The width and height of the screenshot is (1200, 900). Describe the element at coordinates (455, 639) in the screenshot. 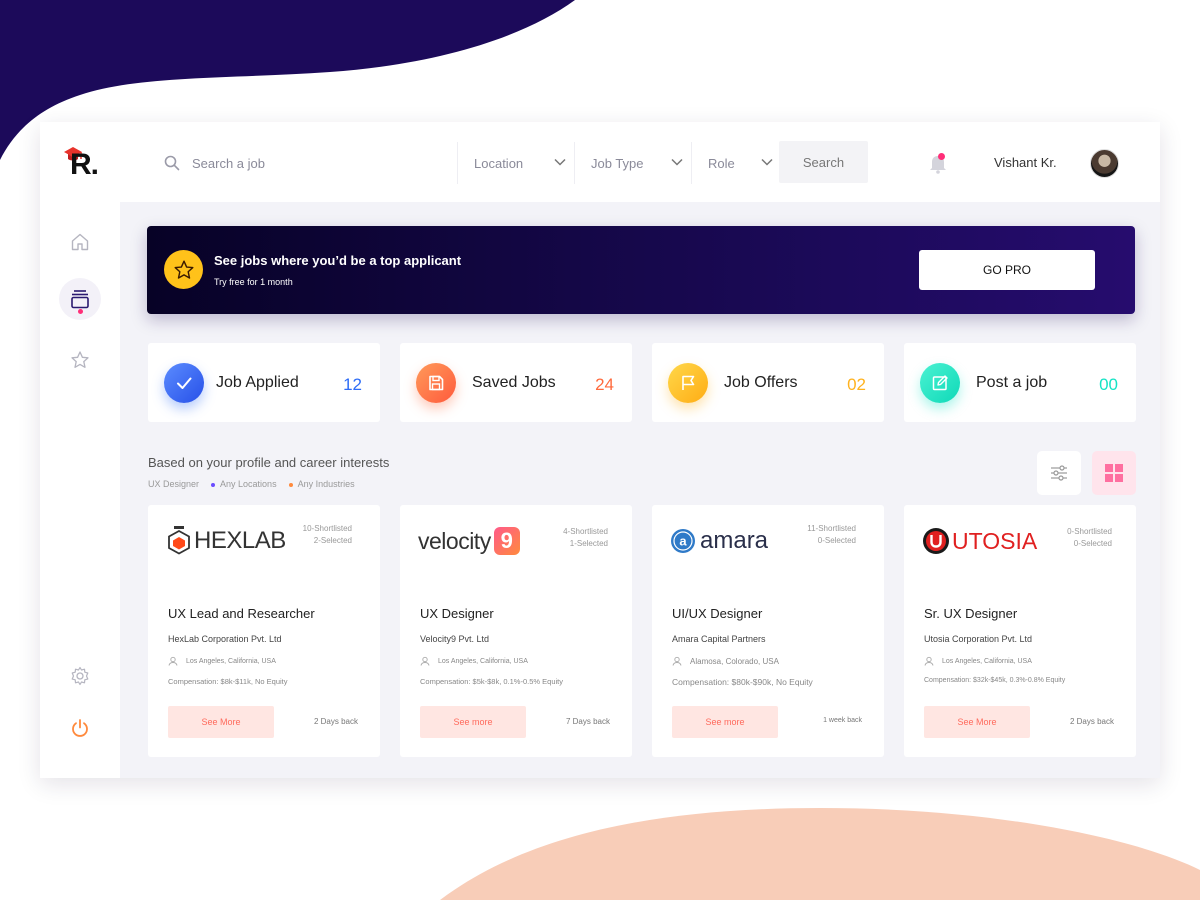

I see `job-company: Velocity9 Pvt. Ltd` at that location.